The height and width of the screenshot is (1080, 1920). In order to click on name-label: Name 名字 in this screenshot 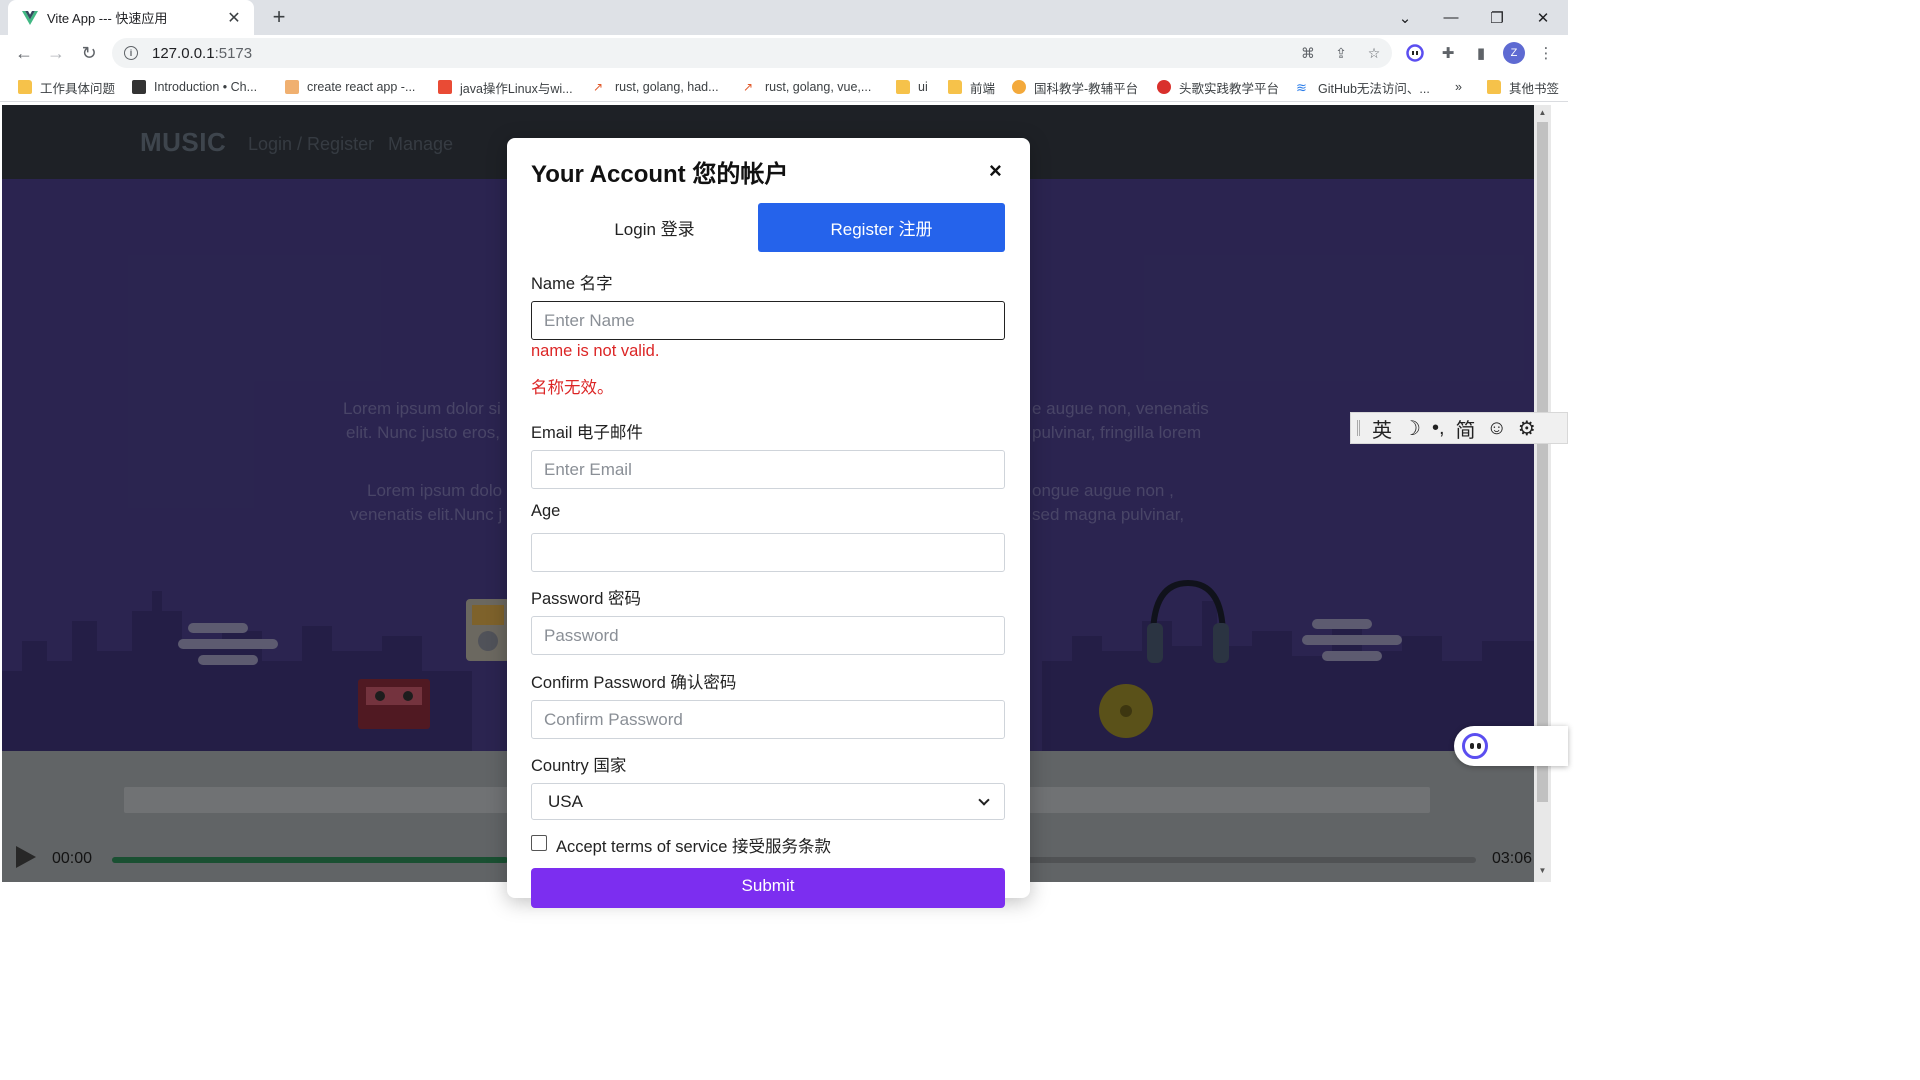, I will do `click(572, 284)`.